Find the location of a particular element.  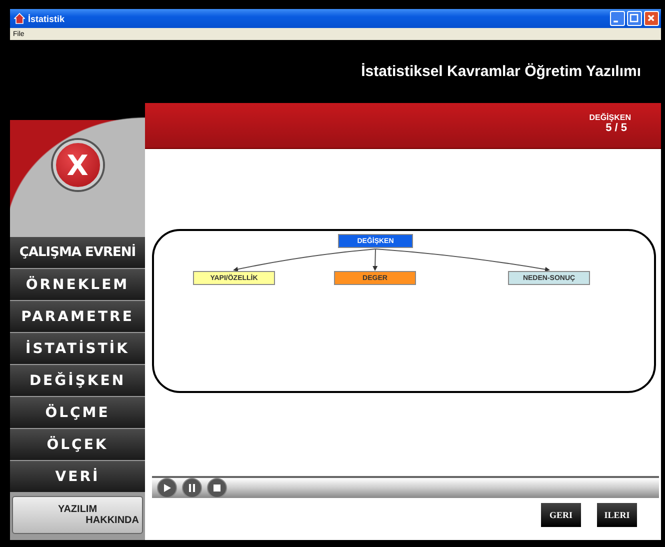

sidebar-item: ÖRNEKLEM is located at coordinates (77, 284).